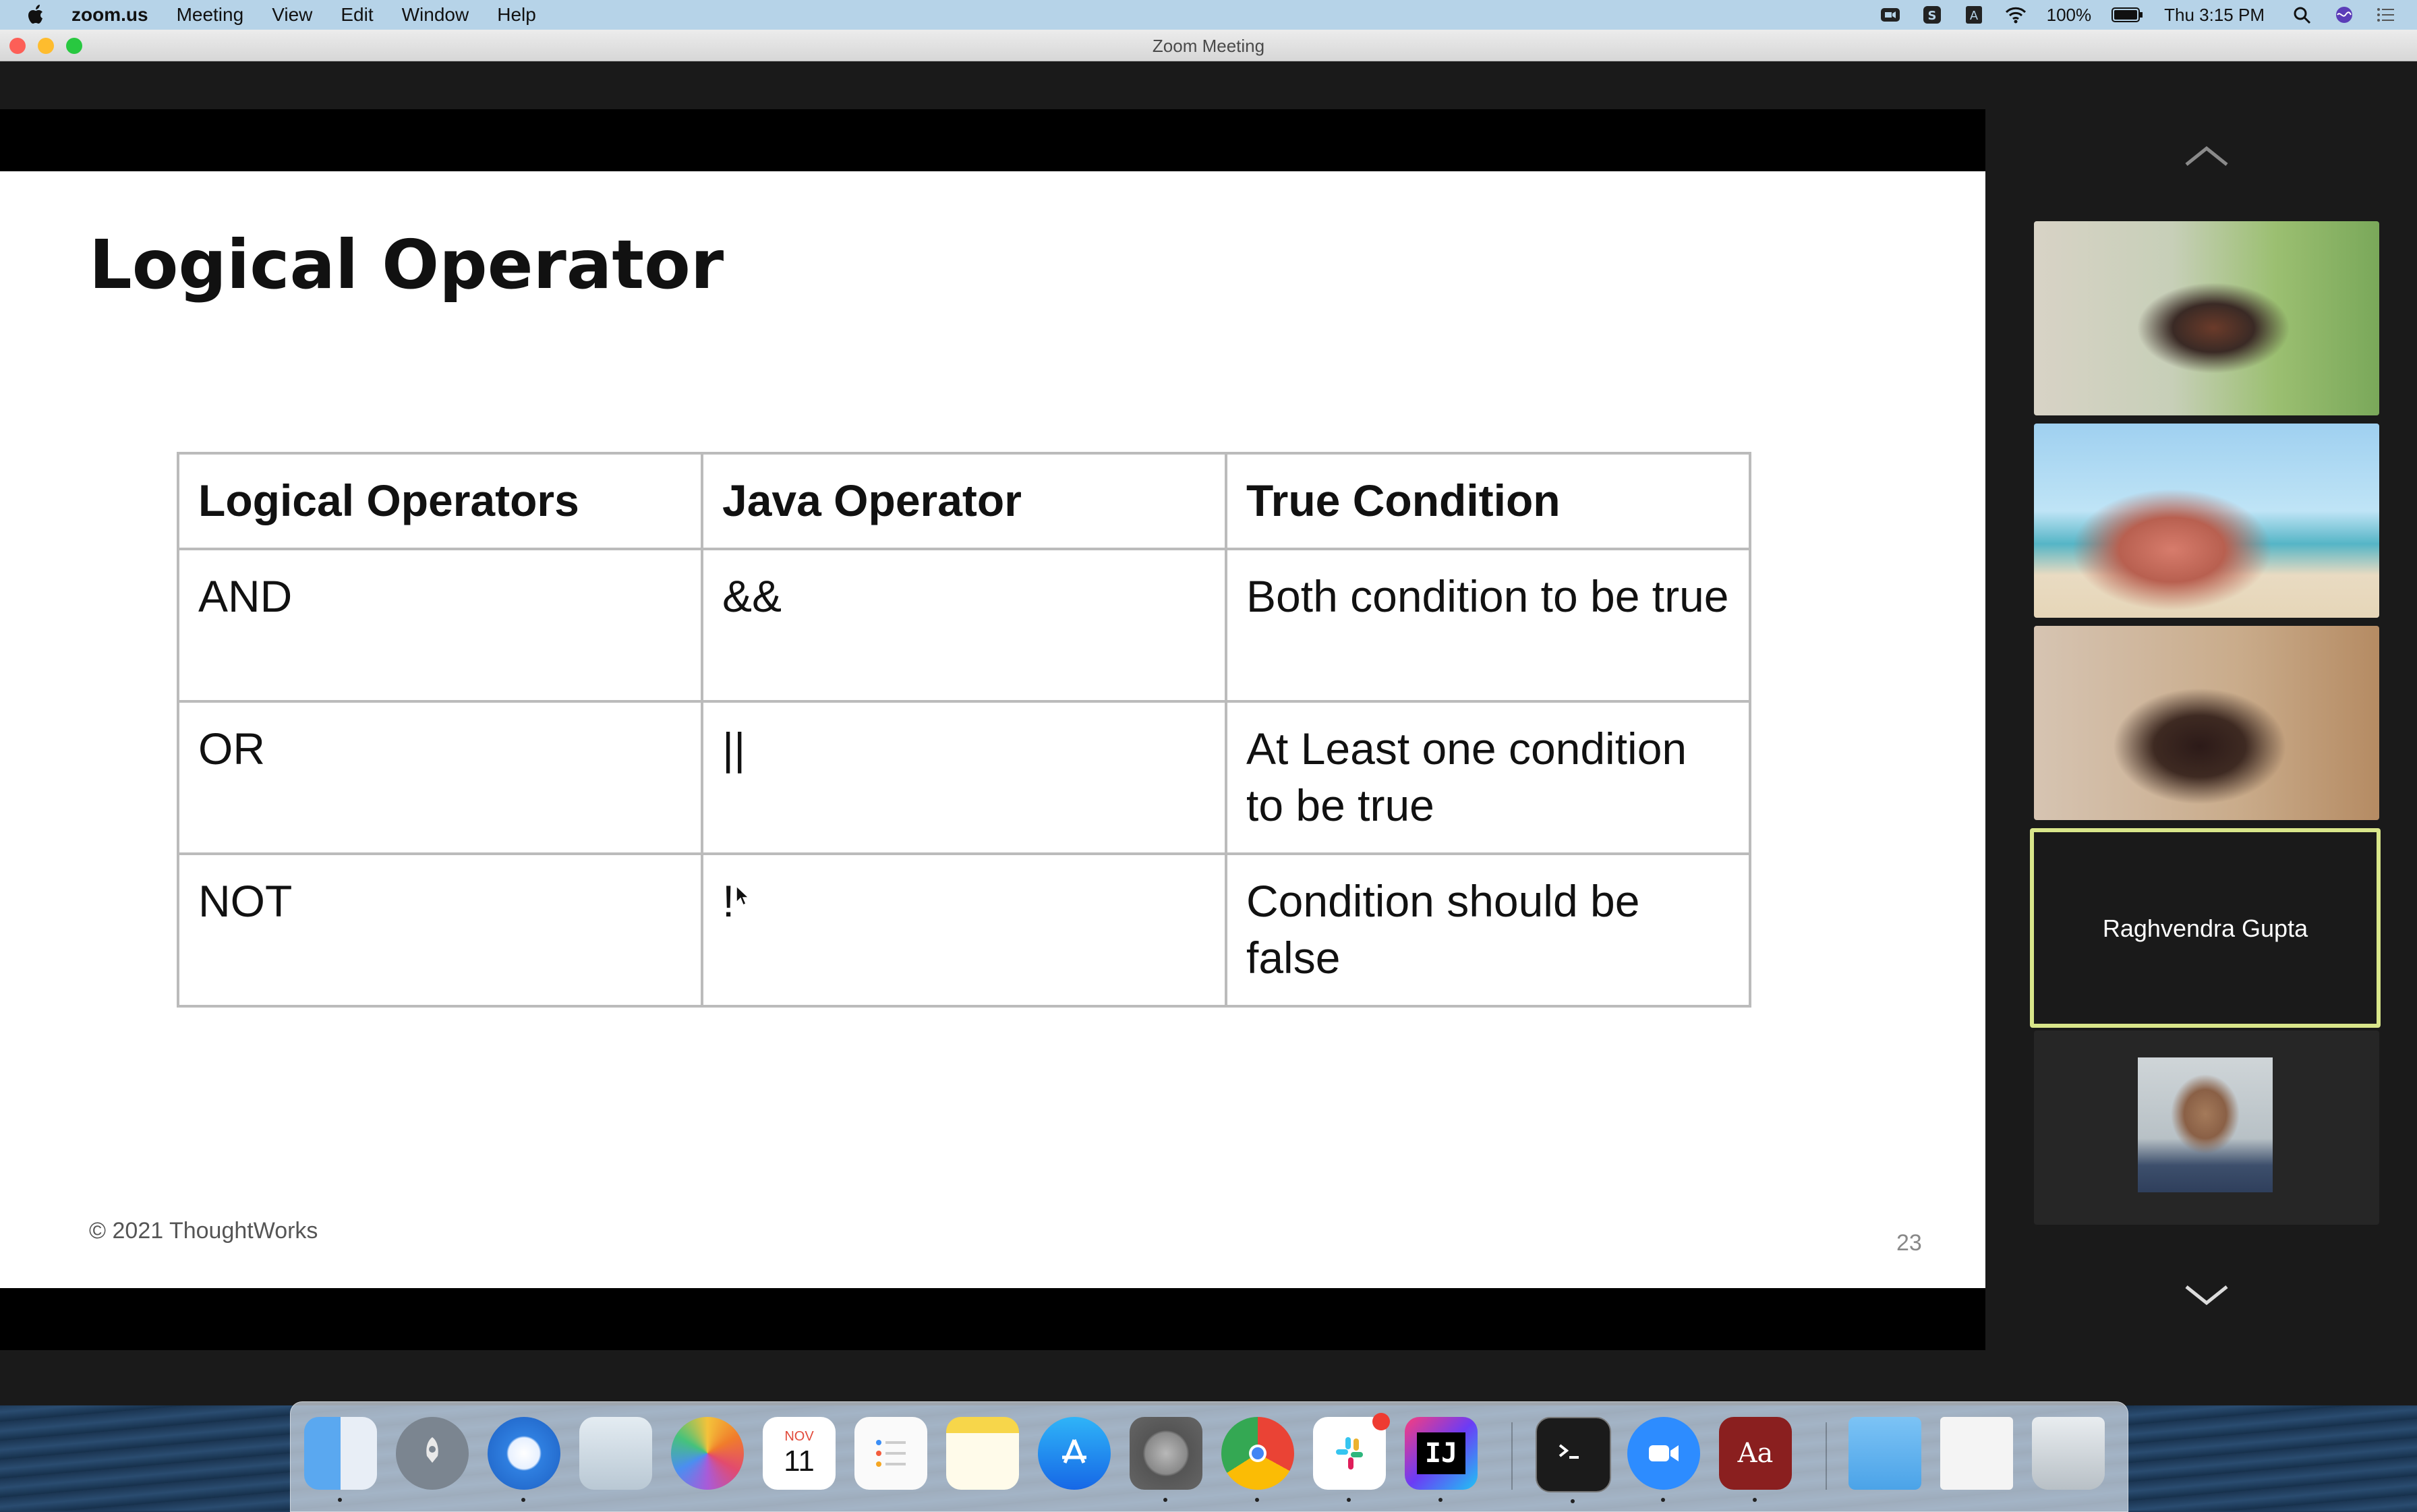 This screenshot has height=1512, width=2417. What do you see at coordinates (2128, 15) in the screenshot?
I see `battery-icon` at bounding box center [2128, 15].